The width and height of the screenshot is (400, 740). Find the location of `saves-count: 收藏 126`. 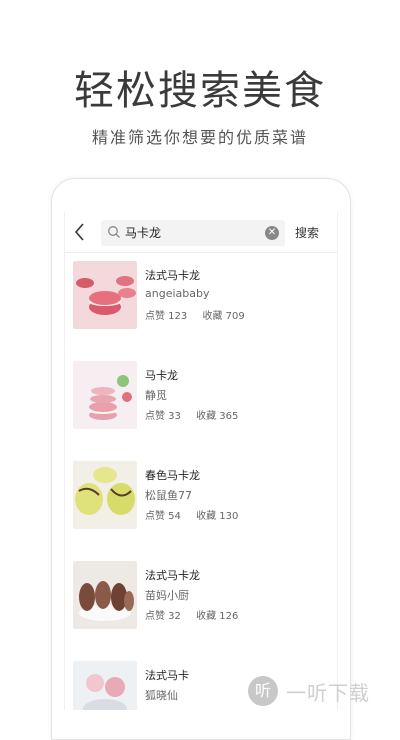

saves-count: 收藏 126 is located at coordinates (217, 616).